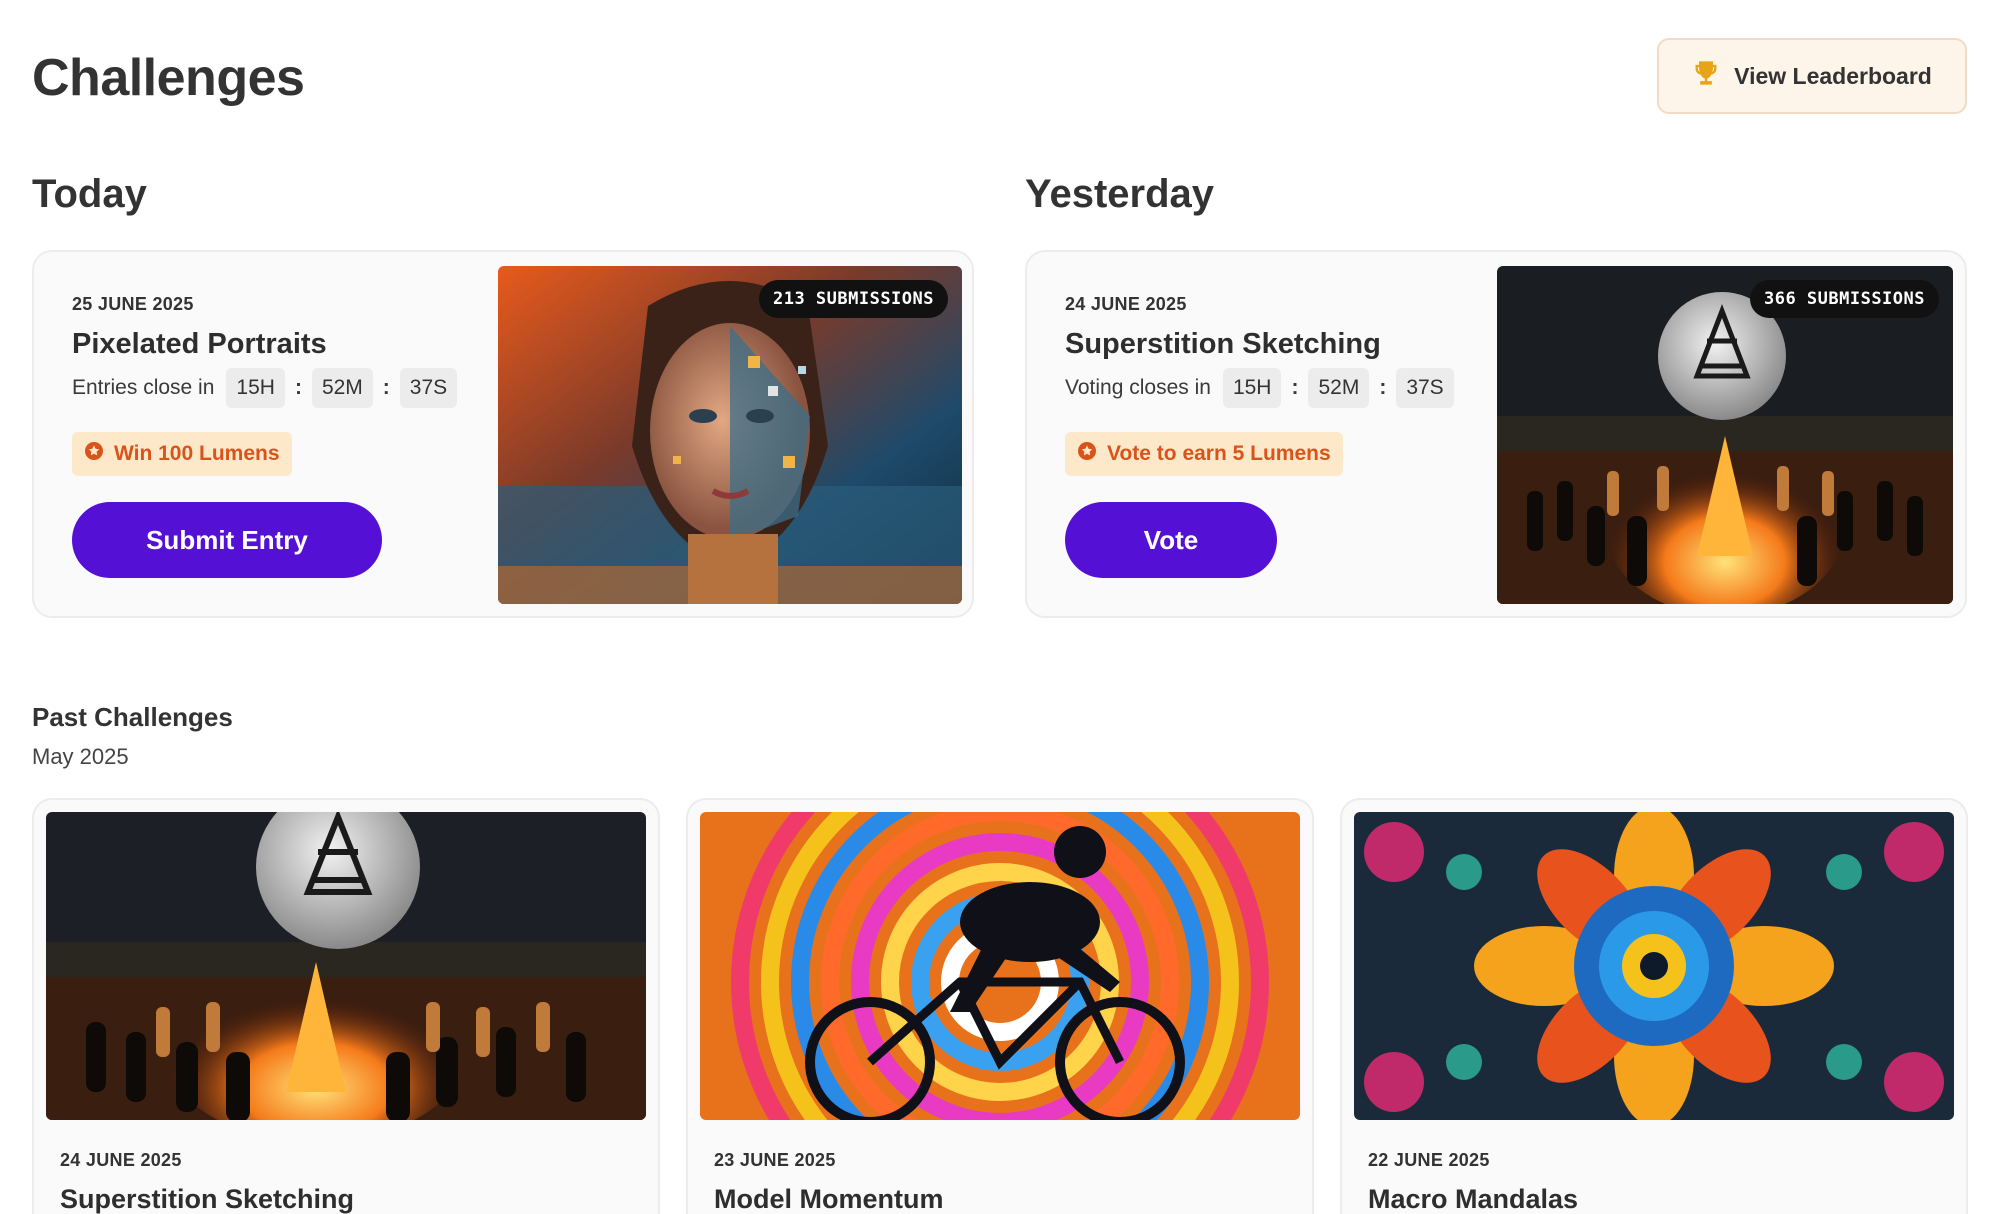  Describe the element at coordinates (1844, 299) in the screenshot. I see `submissions-count-badge: 366 SUBMISSIONS` at that location.